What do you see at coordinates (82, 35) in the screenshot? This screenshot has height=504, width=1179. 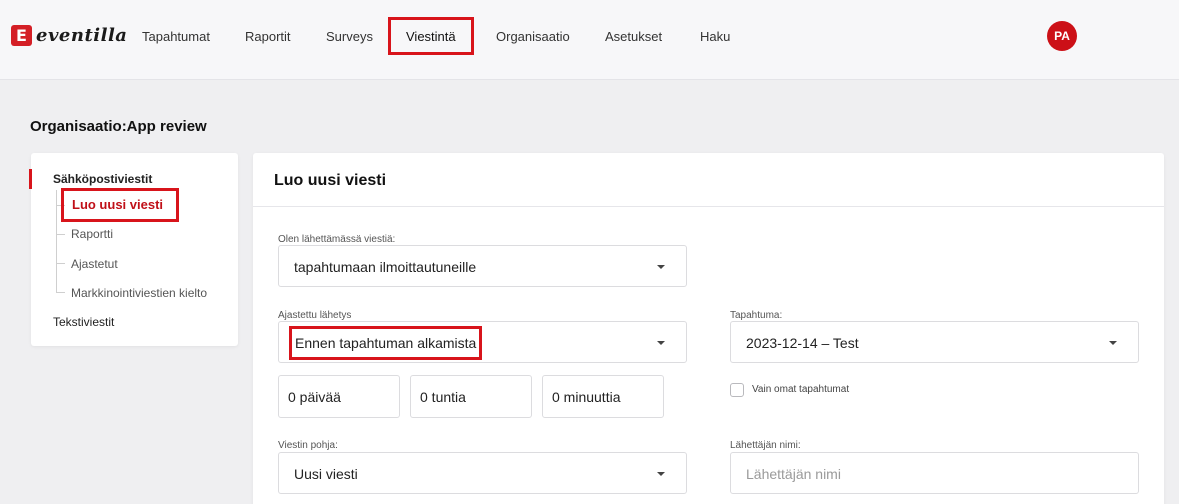 I see `logo-wordmark: eventilla` at bounding box center [82, 35].